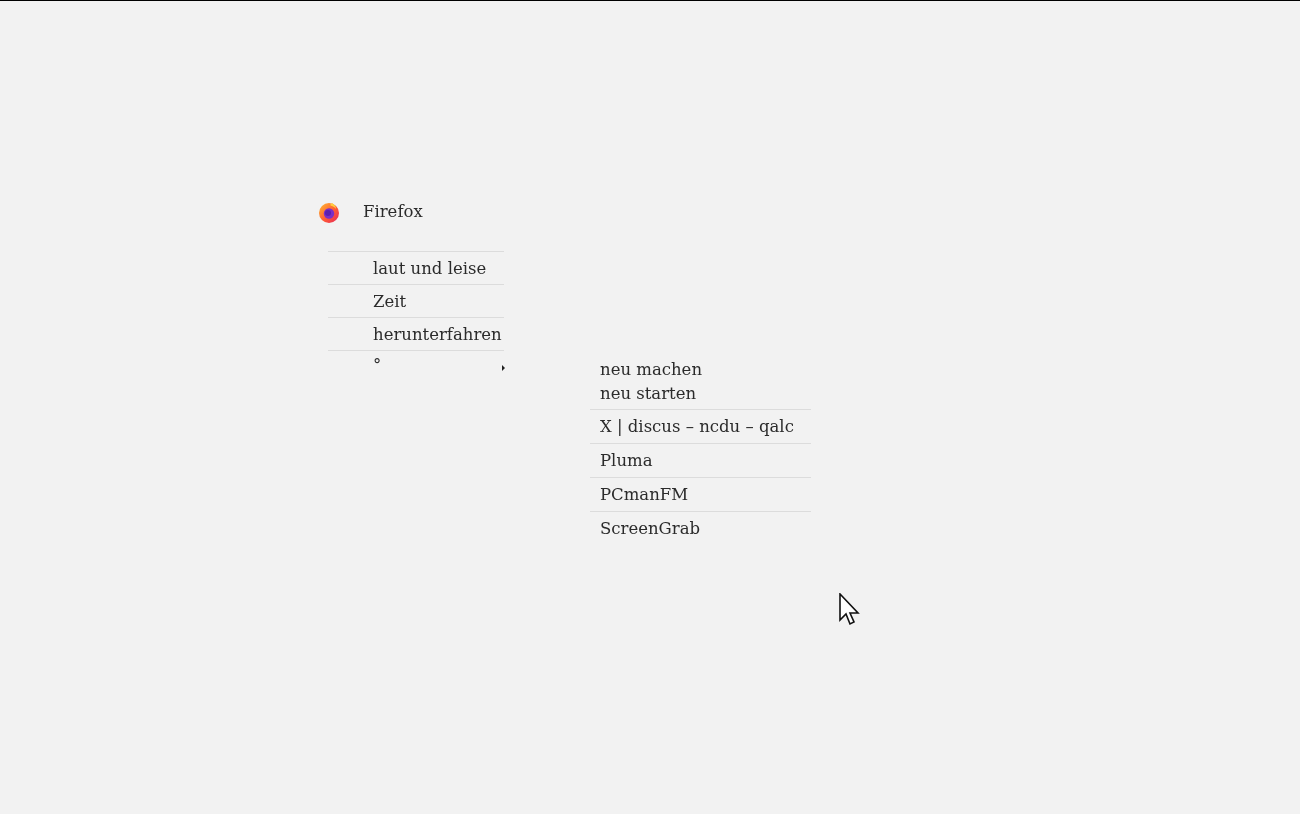 The height and width of the screenshot is (814, 1300). What do you see at coordinates (700, 393) in the screenshot?
I see `menu-item: neu starten` at bounding box center [700, 393].